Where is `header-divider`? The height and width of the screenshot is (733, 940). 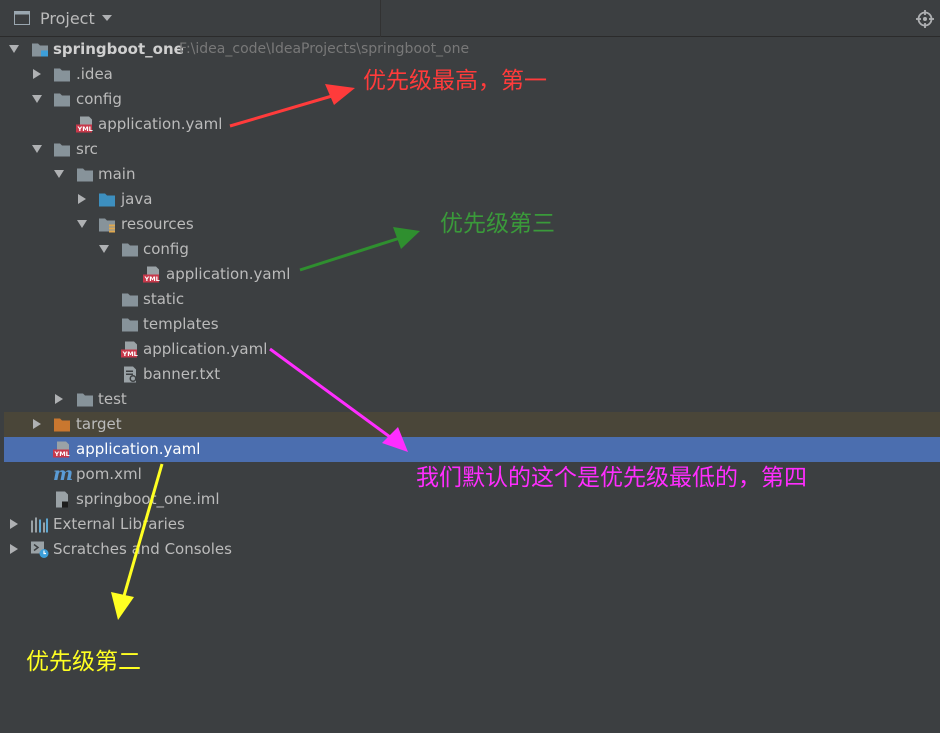 header-divider is located at coordinates (380, 18).